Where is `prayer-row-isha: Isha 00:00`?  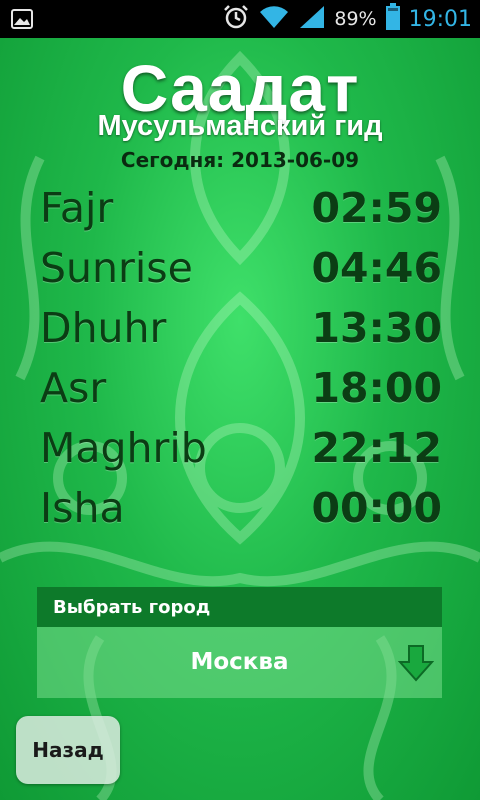
prayer-row-isha: Isha 00:00 is located at coordinates (241, 512).